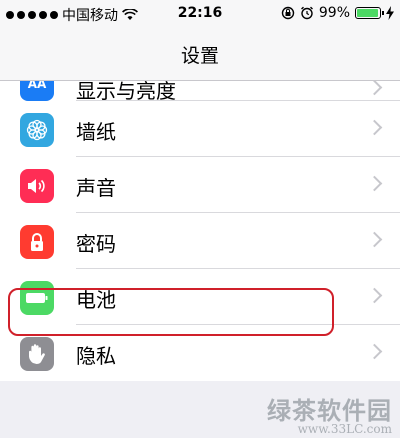 The image size is (400, 438). Describe the element at coordinates (126, 91) in the screenshot. I see `settings-row-label: 显示与亮度` at that location.